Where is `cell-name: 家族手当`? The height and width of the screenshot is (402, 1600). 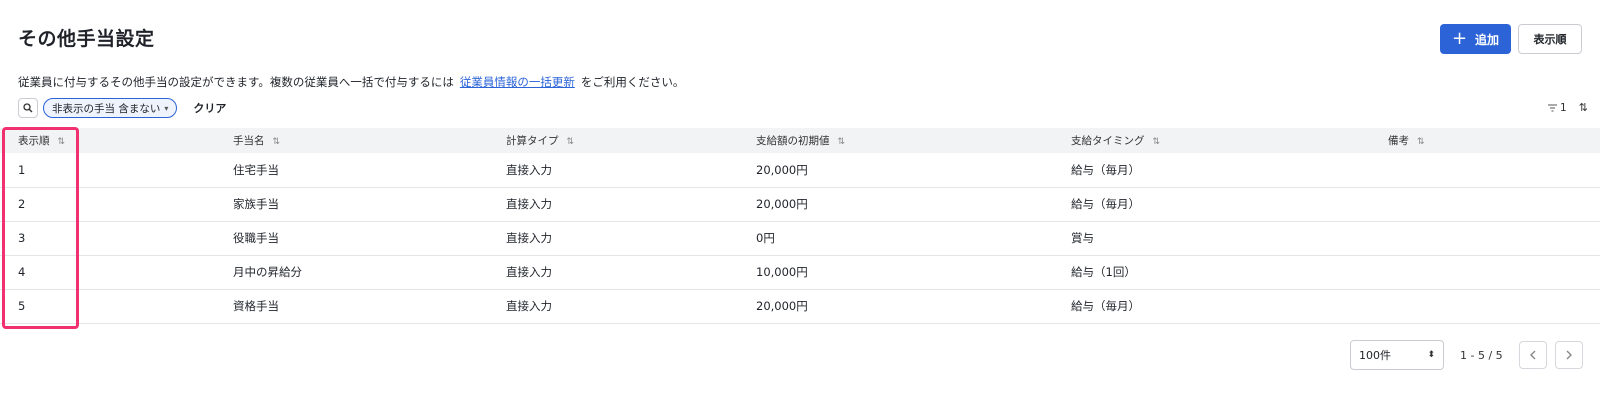
cell-name: 家族手当 is located at coordinates (256, 204).